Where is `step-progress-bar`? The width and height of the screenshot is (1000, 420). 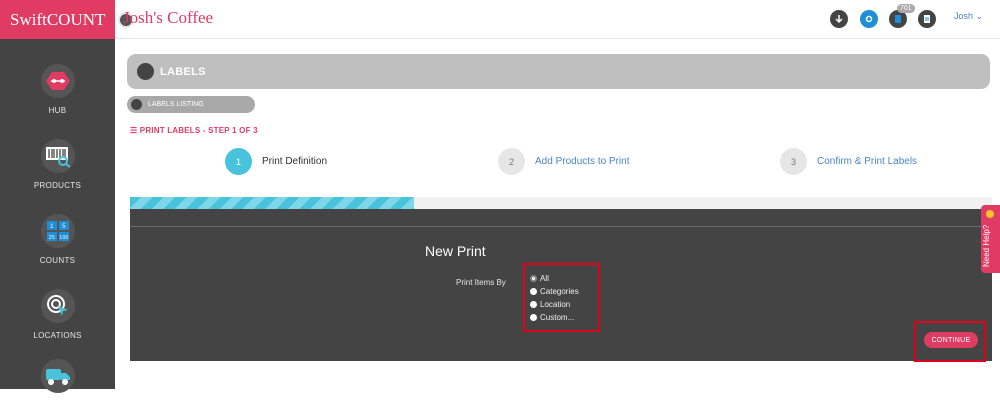
step-progress-bar is located at coordinates (561, 203).